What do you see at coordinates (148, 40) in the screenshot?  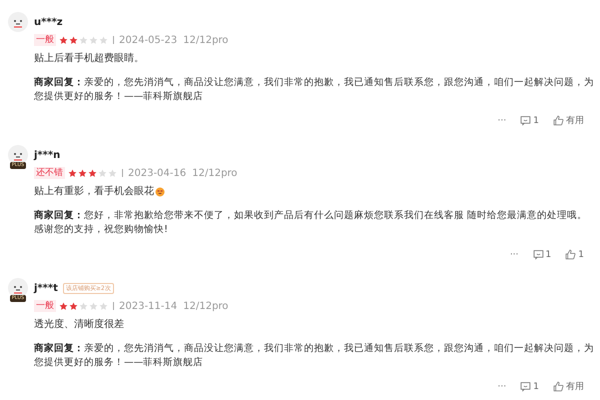 I see `review-date: 2024-05-23` at bounding box center [148, 40].